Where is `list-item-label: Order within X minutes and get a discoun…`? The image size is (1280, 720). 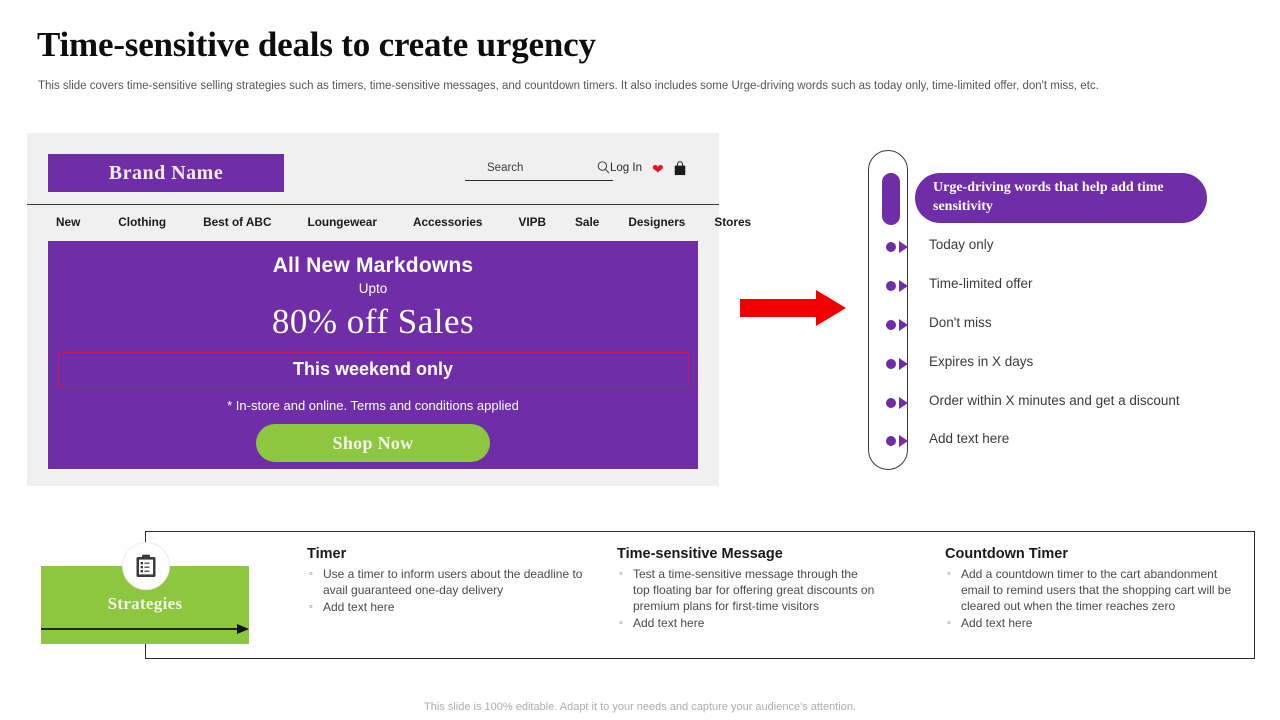 list-item-label: Order within X minutes and get a discoun… is located at coordinates (1054, 400).